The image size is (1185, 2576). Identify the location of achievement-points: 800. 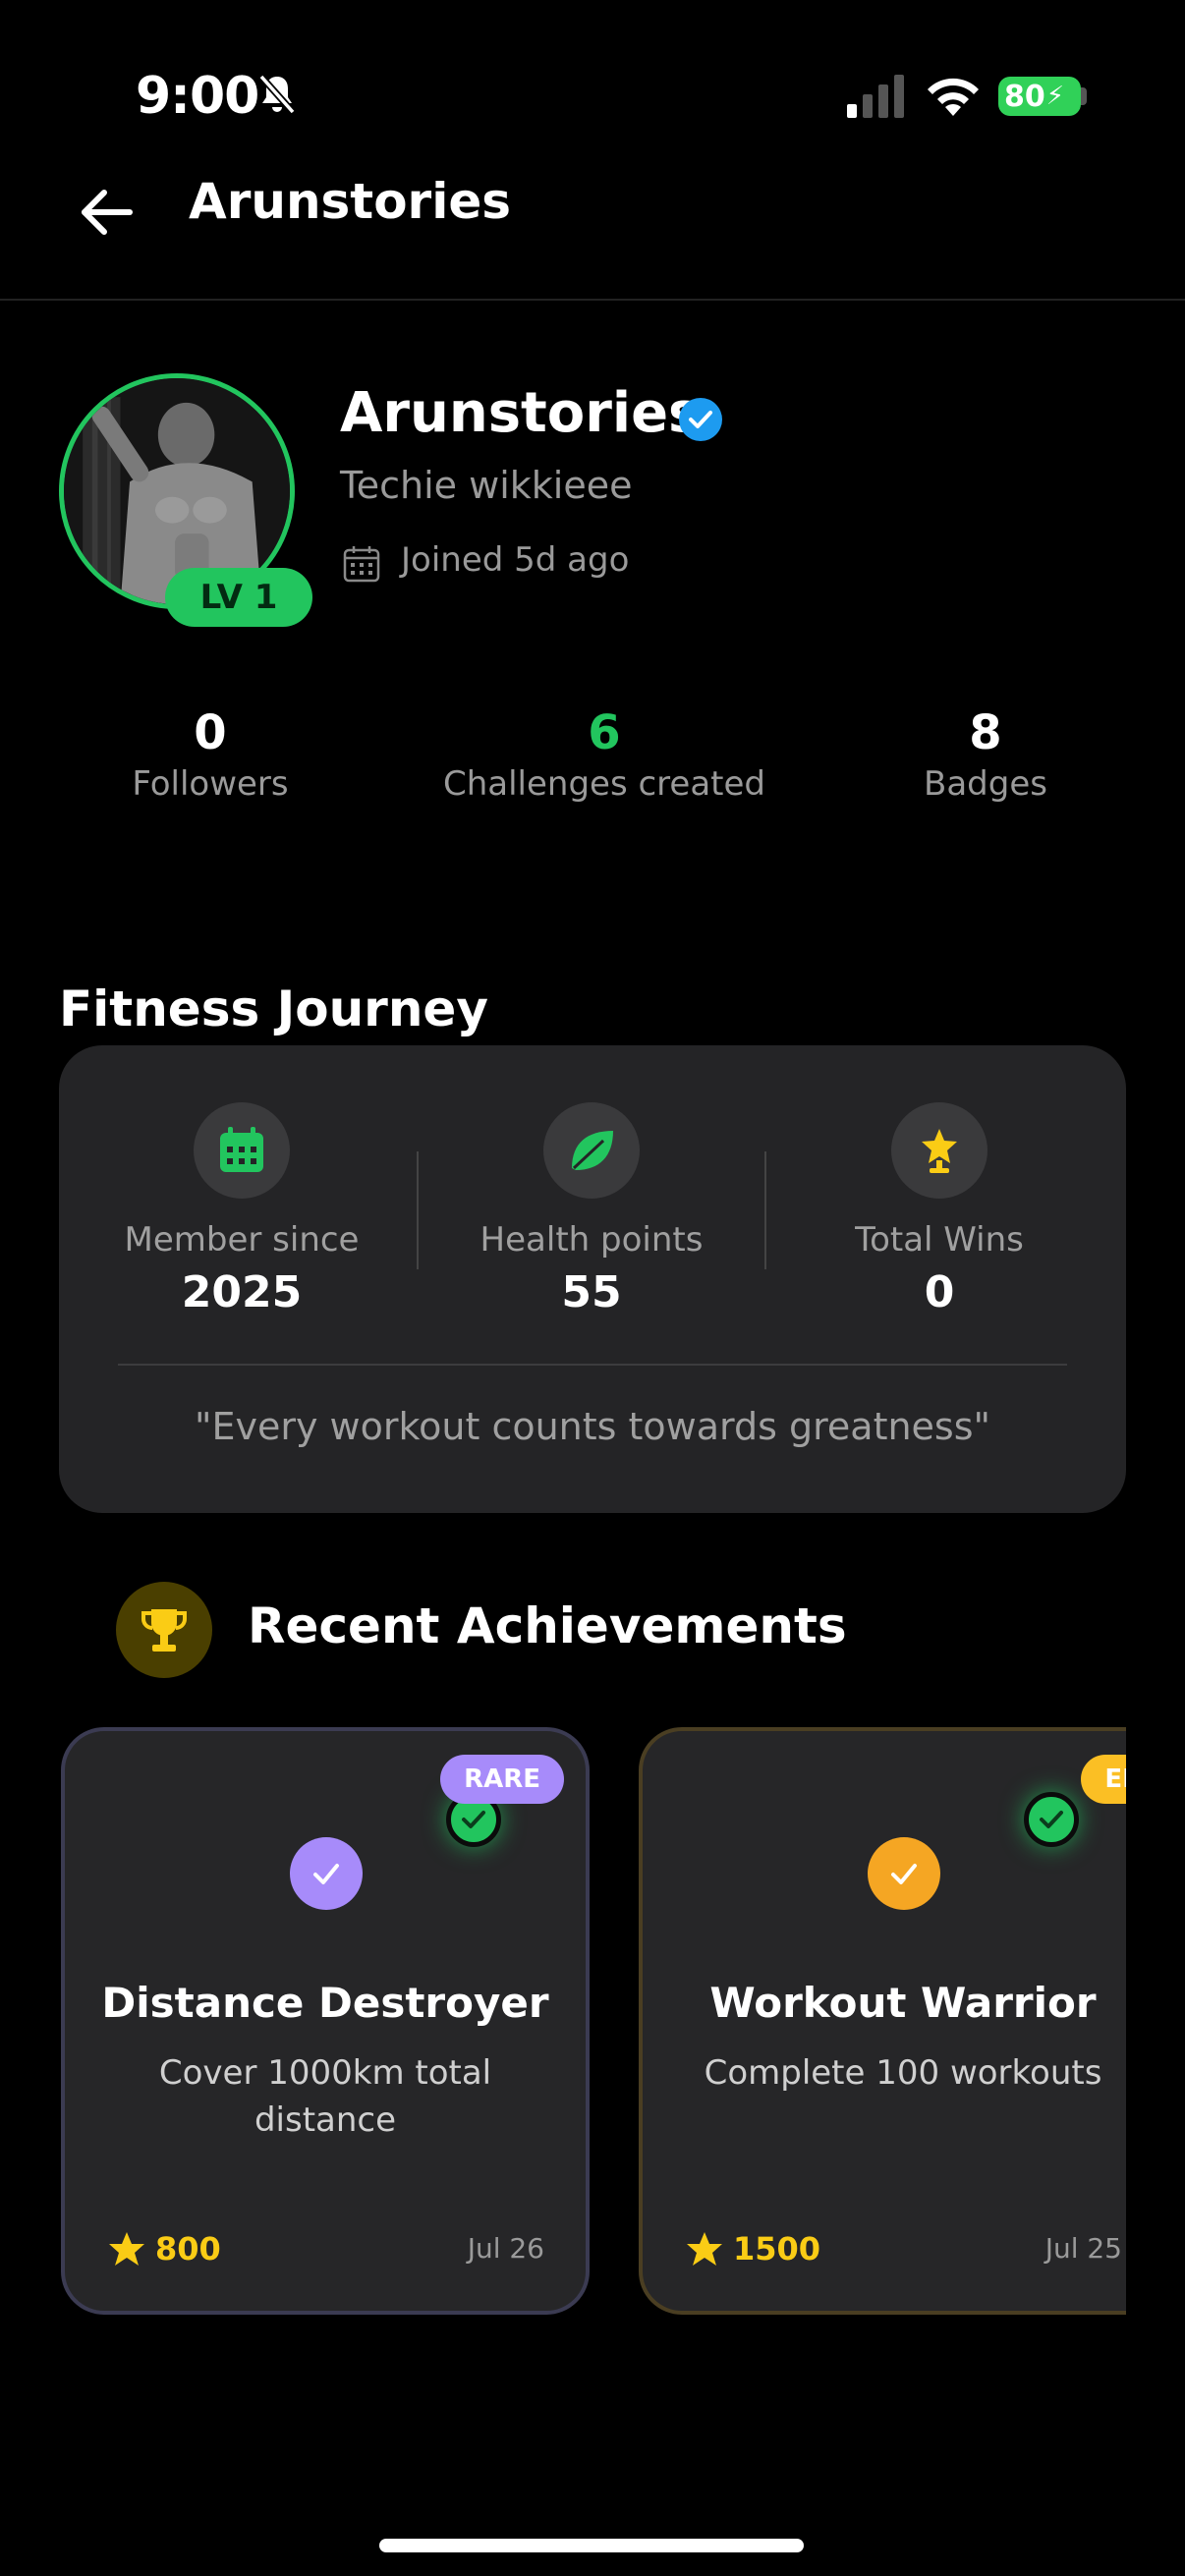
(188, 2249).